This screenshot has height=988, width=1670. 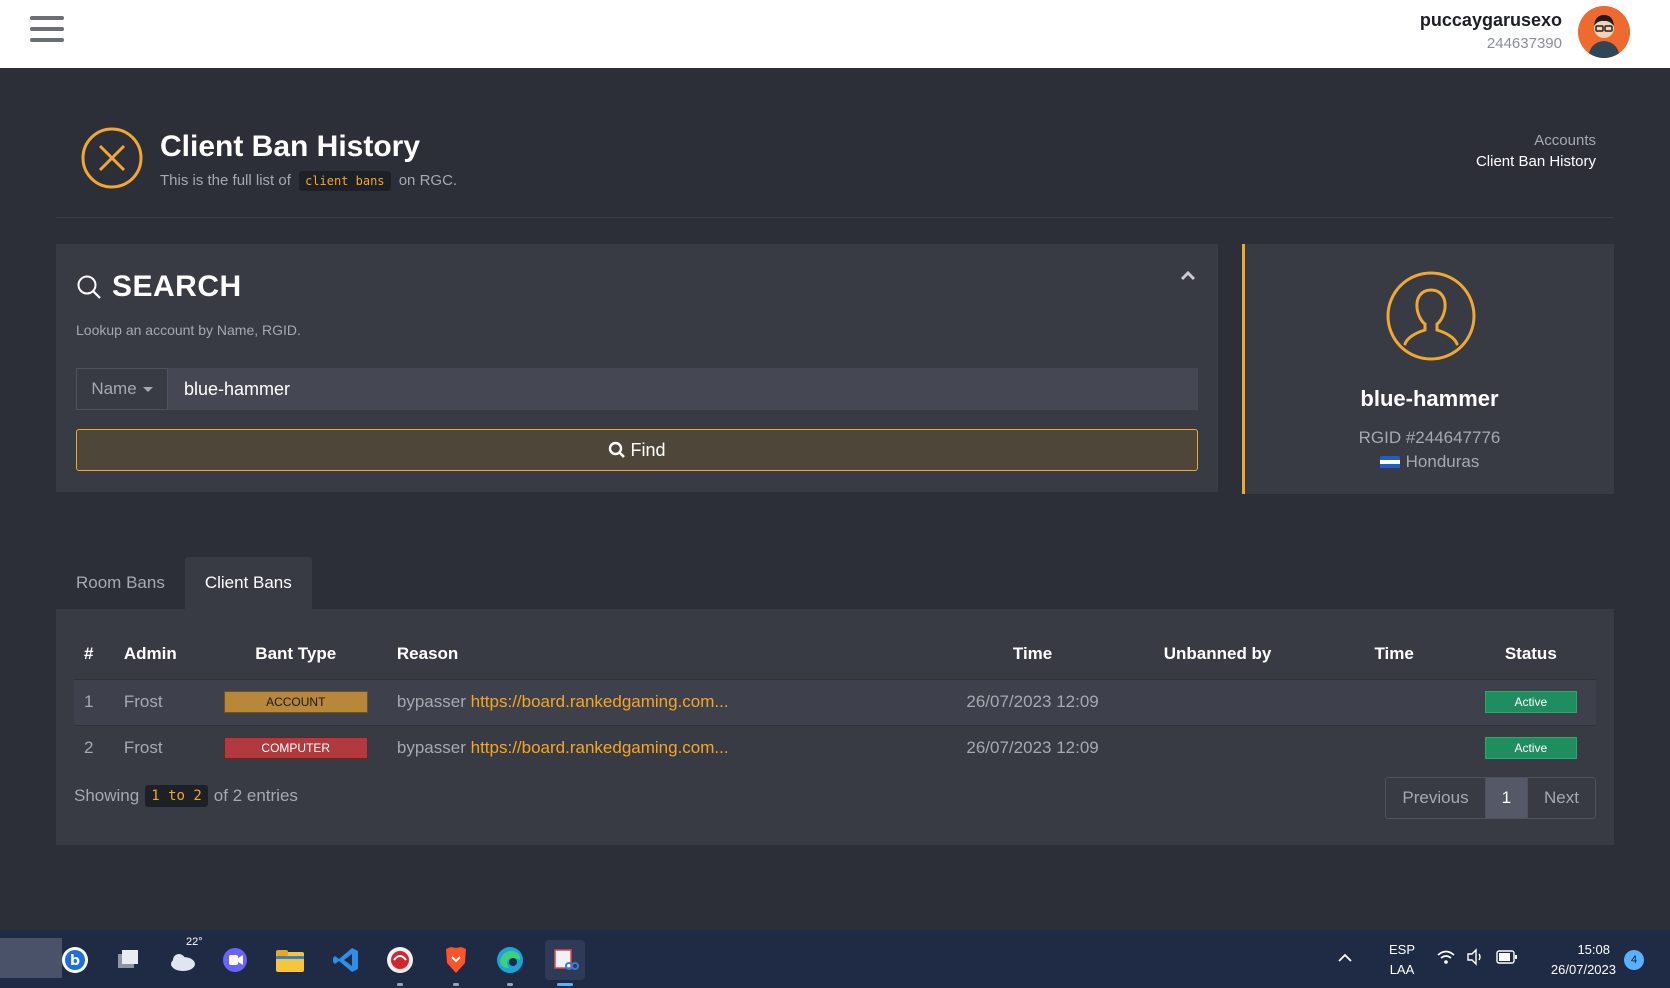 I want to click on tab-client-bans: Client Bans, so click(x=248, y=583).